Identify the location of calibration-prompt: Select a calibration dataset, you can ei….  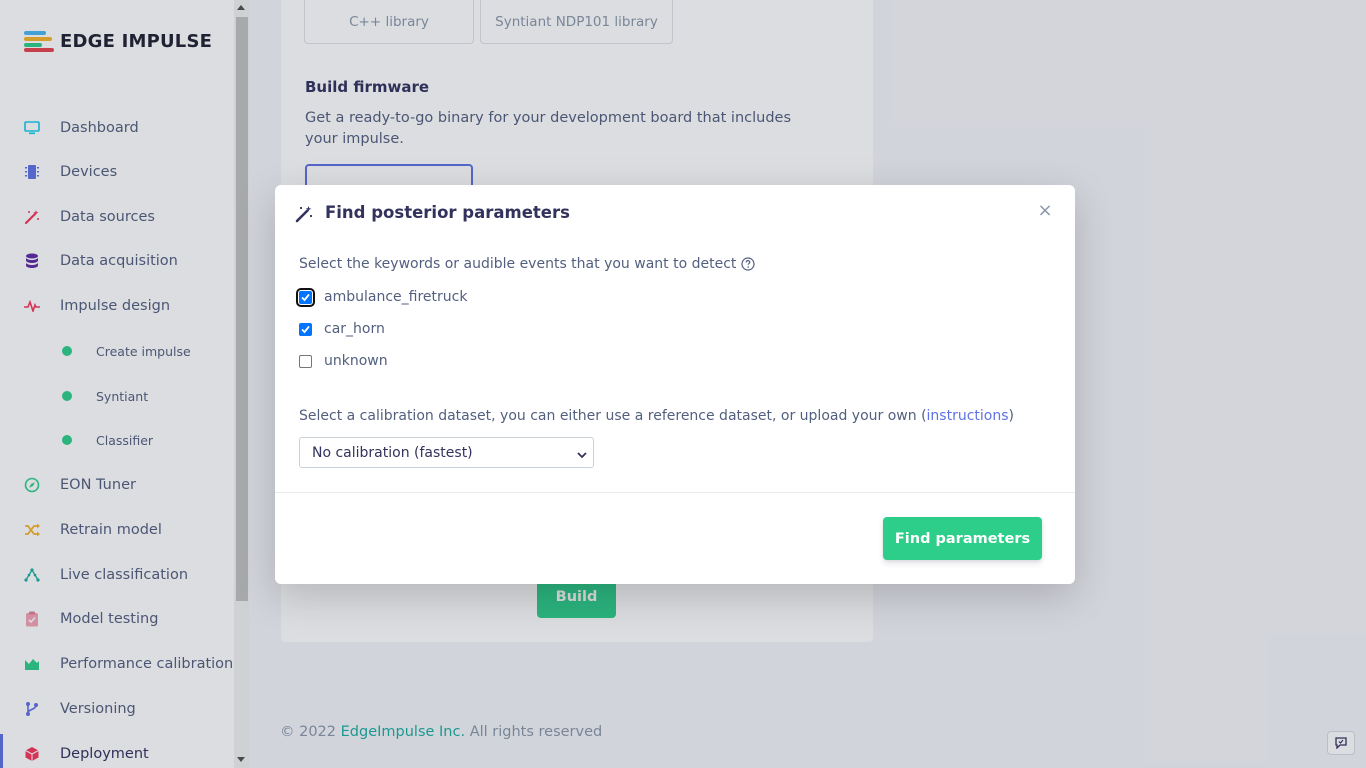
(656, 416).